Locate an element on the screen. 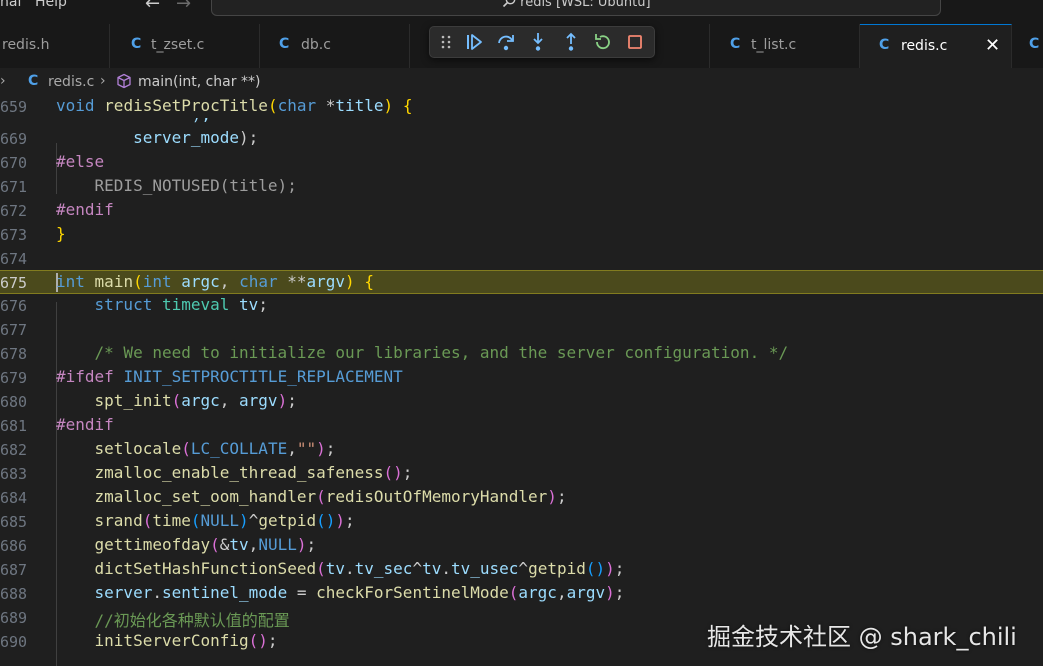  code-line: 670 #else is located at coordinates (521, 163).